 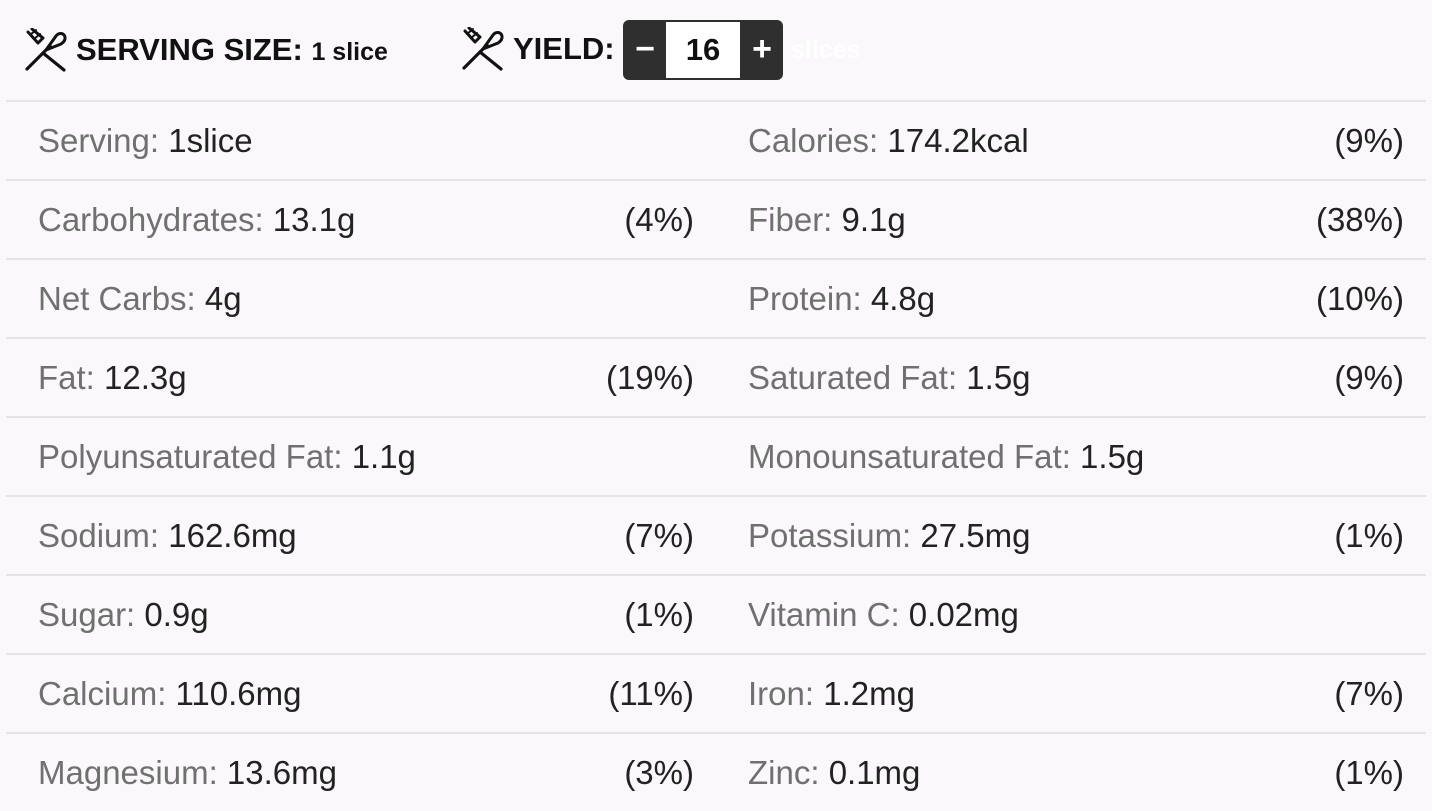 I want to click on nutrient-cell: Calcium: 110.6mg, so click(x=170, y=693).